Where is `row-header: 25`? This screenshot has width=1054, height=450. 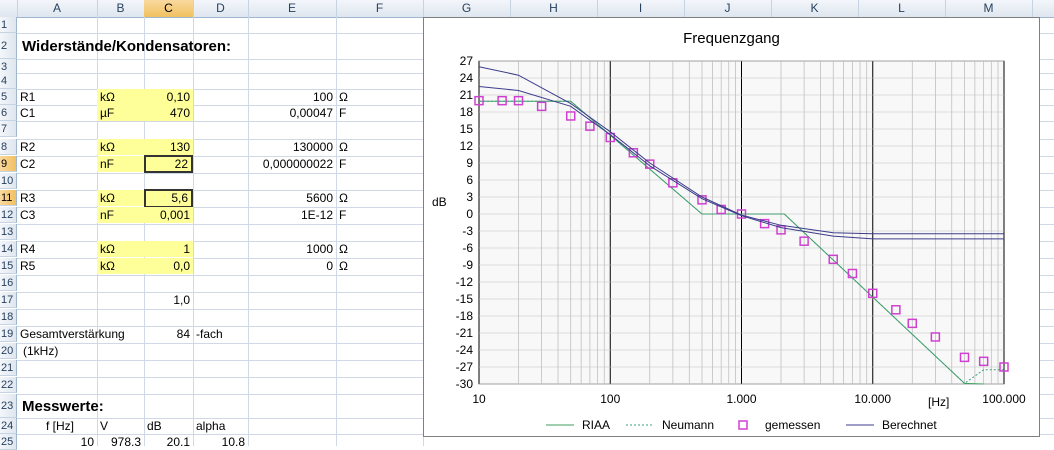 row-header: 25 is located at coordinates (8, 442).